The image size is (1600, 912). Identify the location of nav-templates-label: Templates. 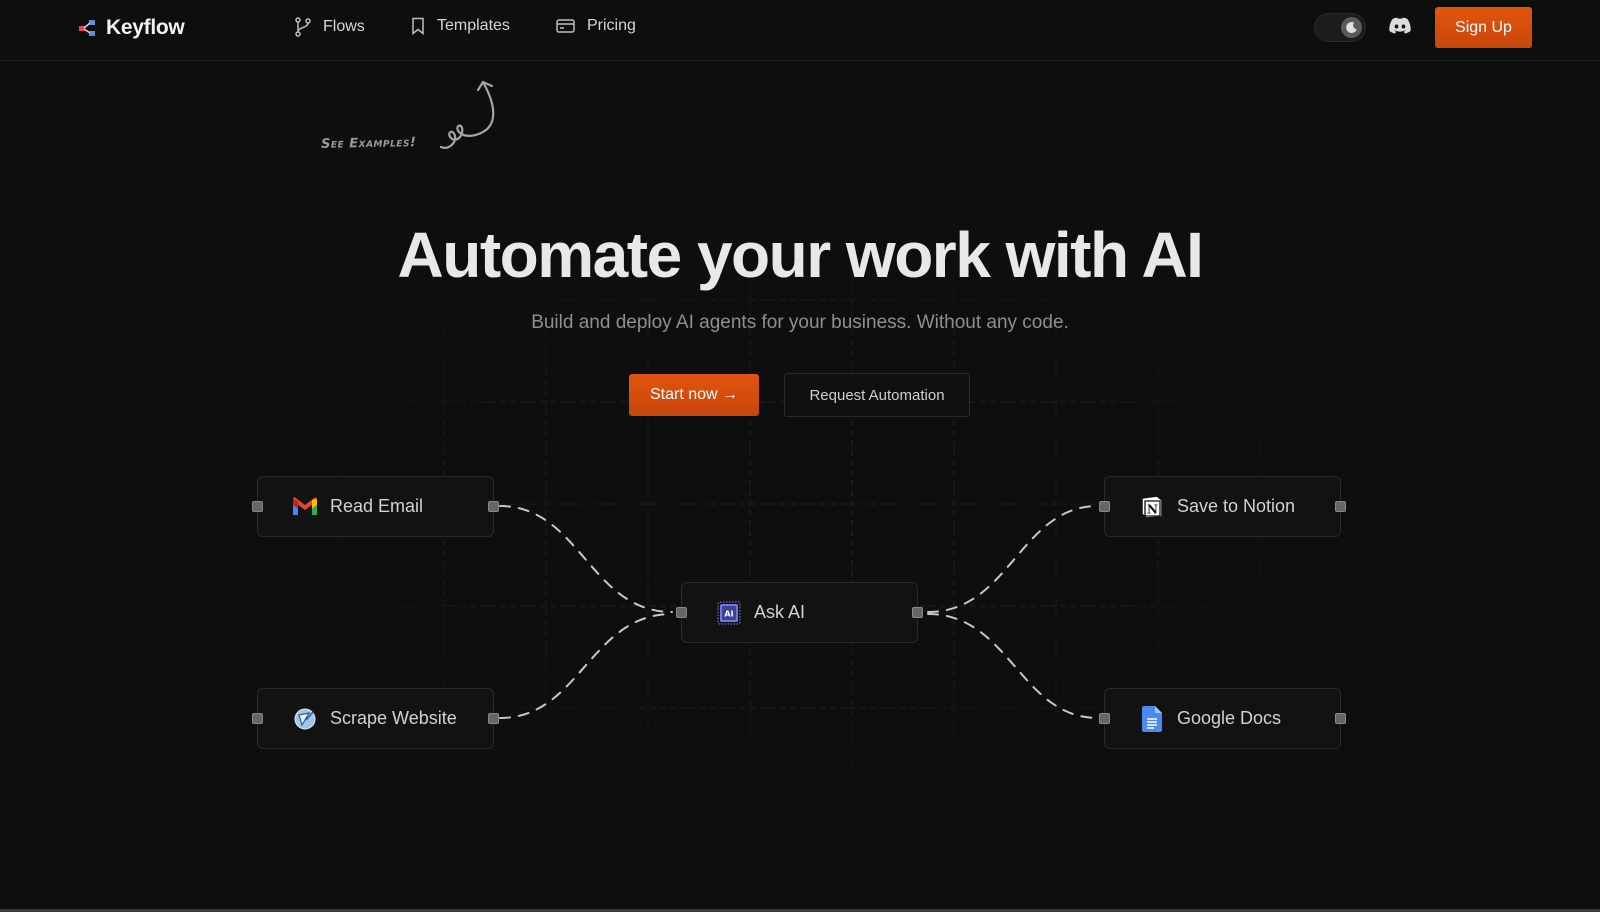
(473, 25).